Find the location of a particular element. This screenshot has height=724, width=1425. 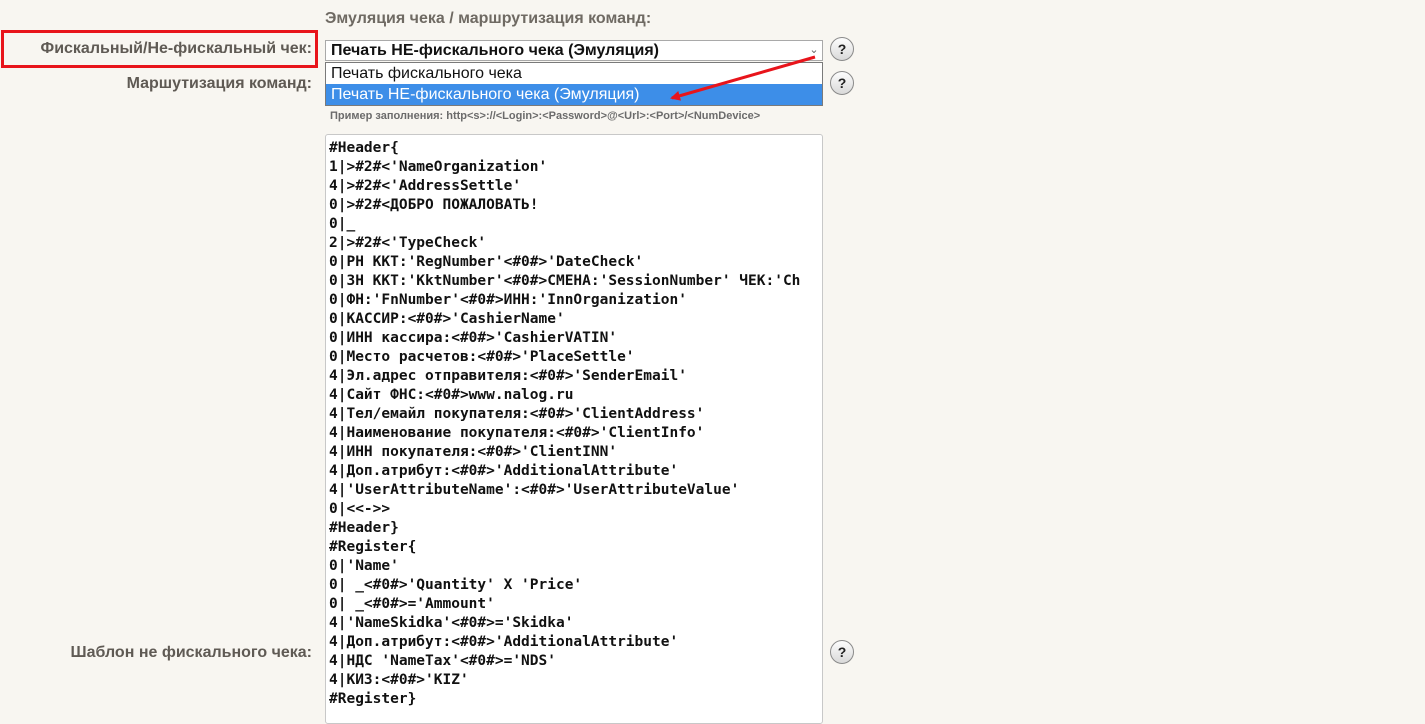

template-line: 4|КИЗ:<#0#>'KIZ' is located at coordinates (399, 680).